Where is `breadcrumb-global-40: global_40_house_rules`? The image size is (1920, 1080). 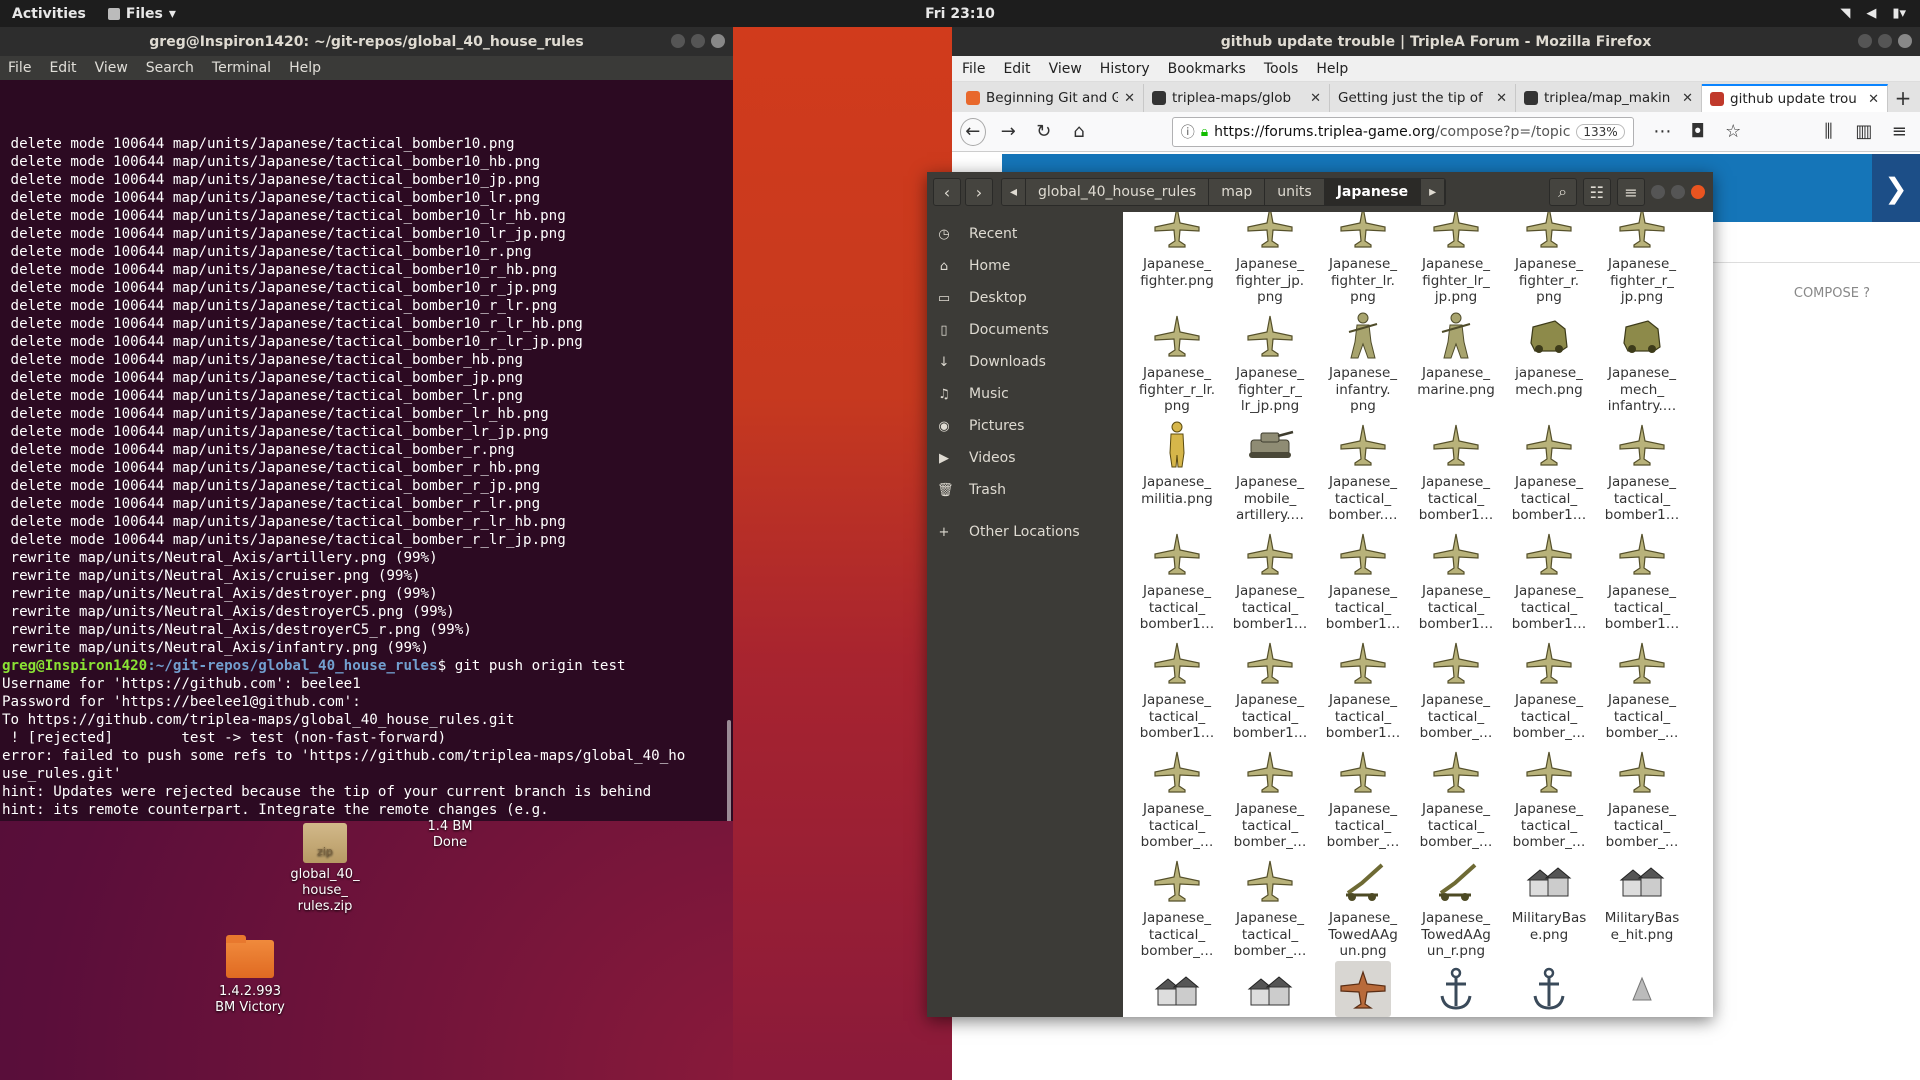 breadcrumb-global-40: global_40_house_rules is located at coordinates (1118, 192).